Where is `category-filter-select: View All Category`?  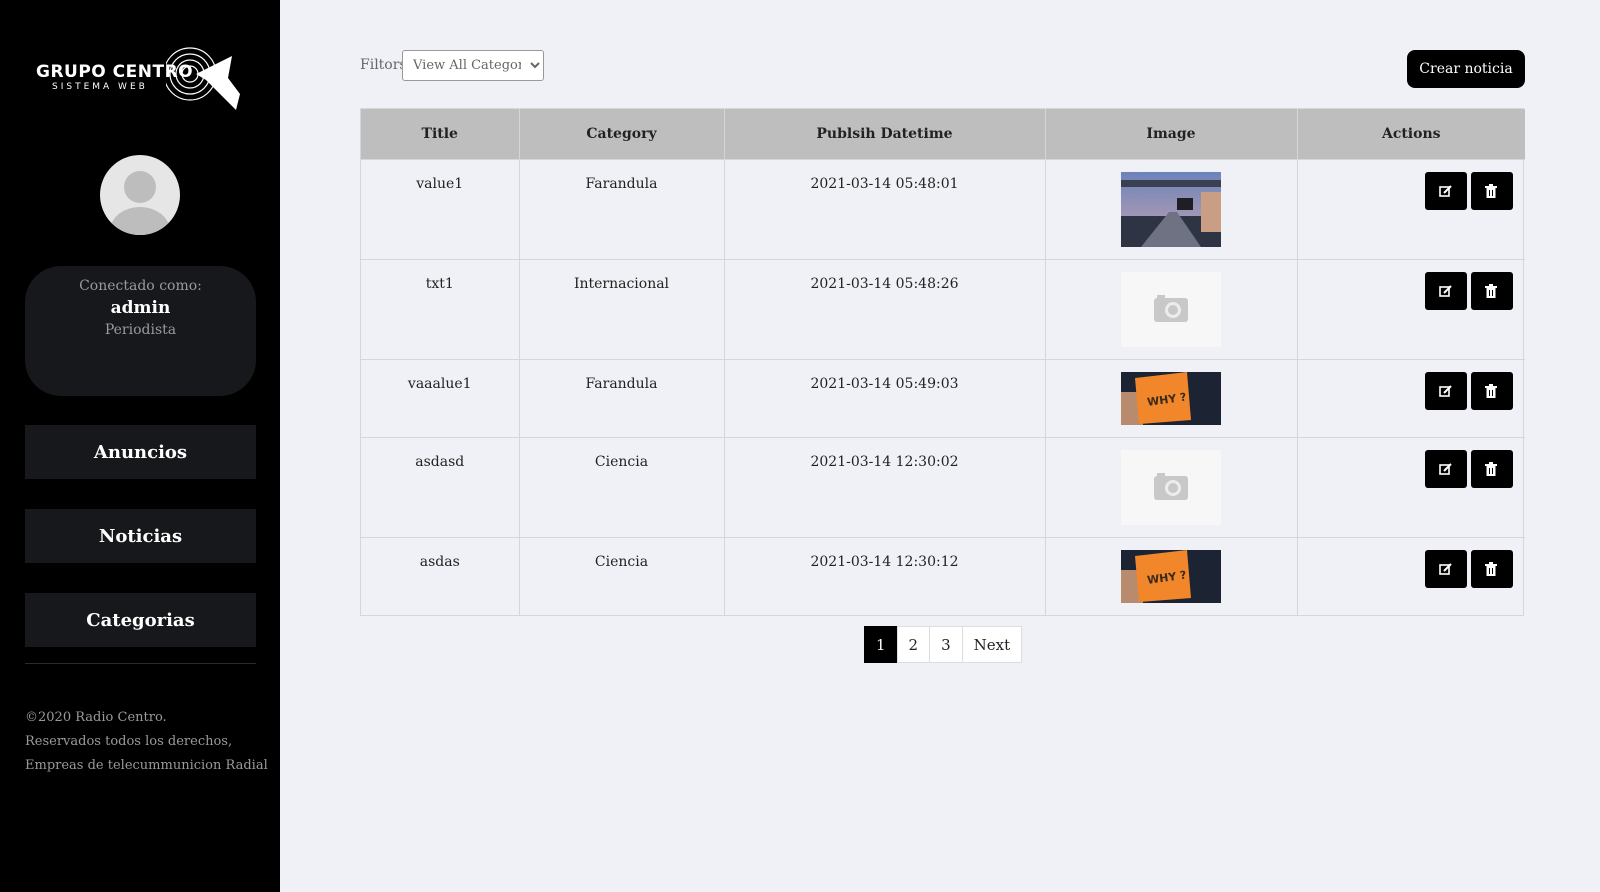
category-filter-select: View All Category is located at coordinates (473, 65).